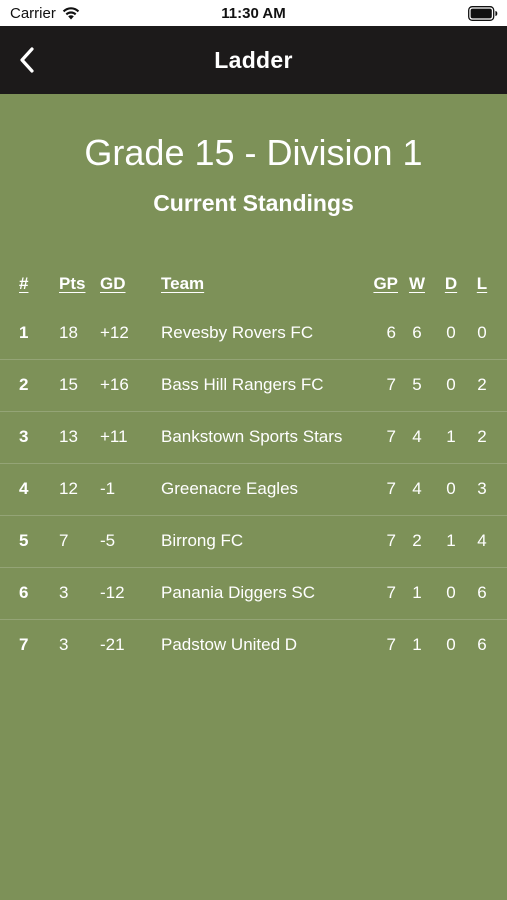  I want to click on header-position: #, so click(23, 284).